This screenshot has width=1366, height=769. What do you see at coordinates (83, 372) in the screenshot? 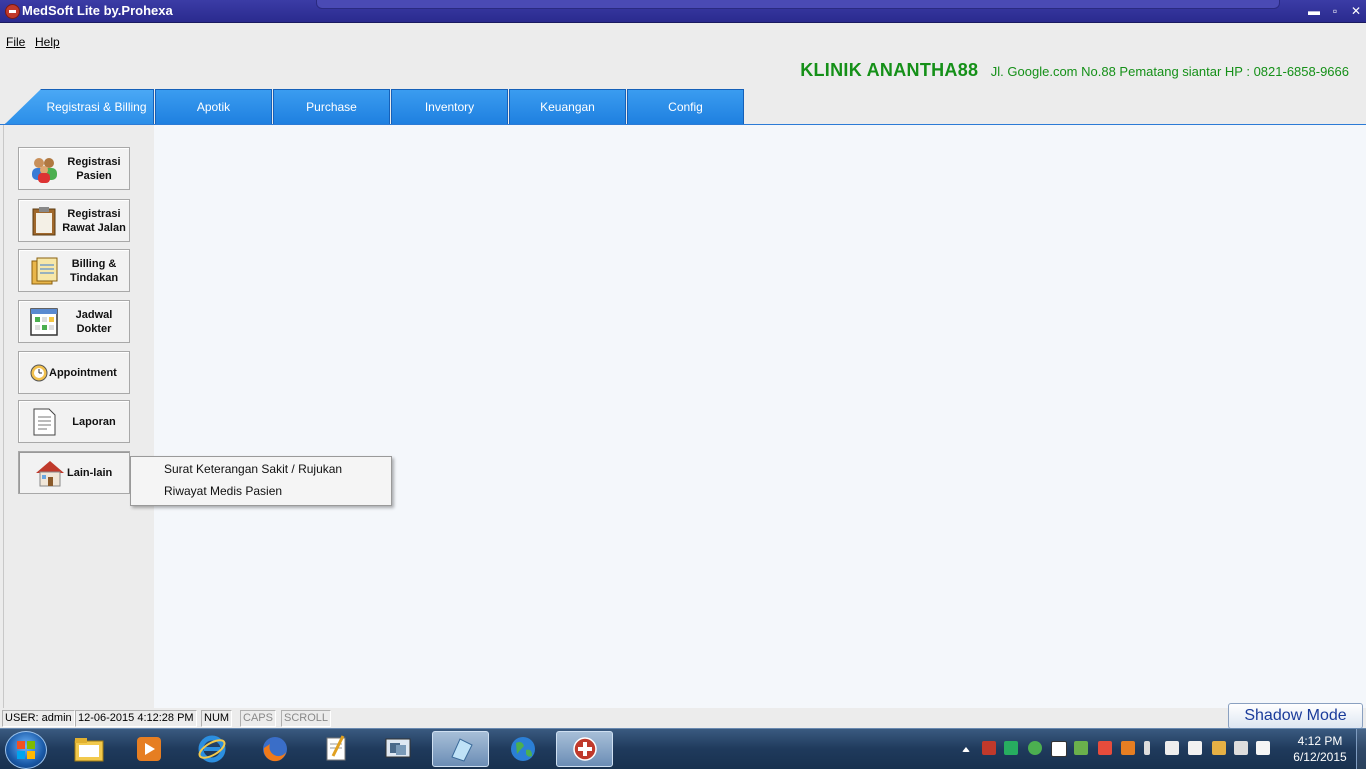
I see `appointment-label: Appointment` at bounding box center [83, 372].